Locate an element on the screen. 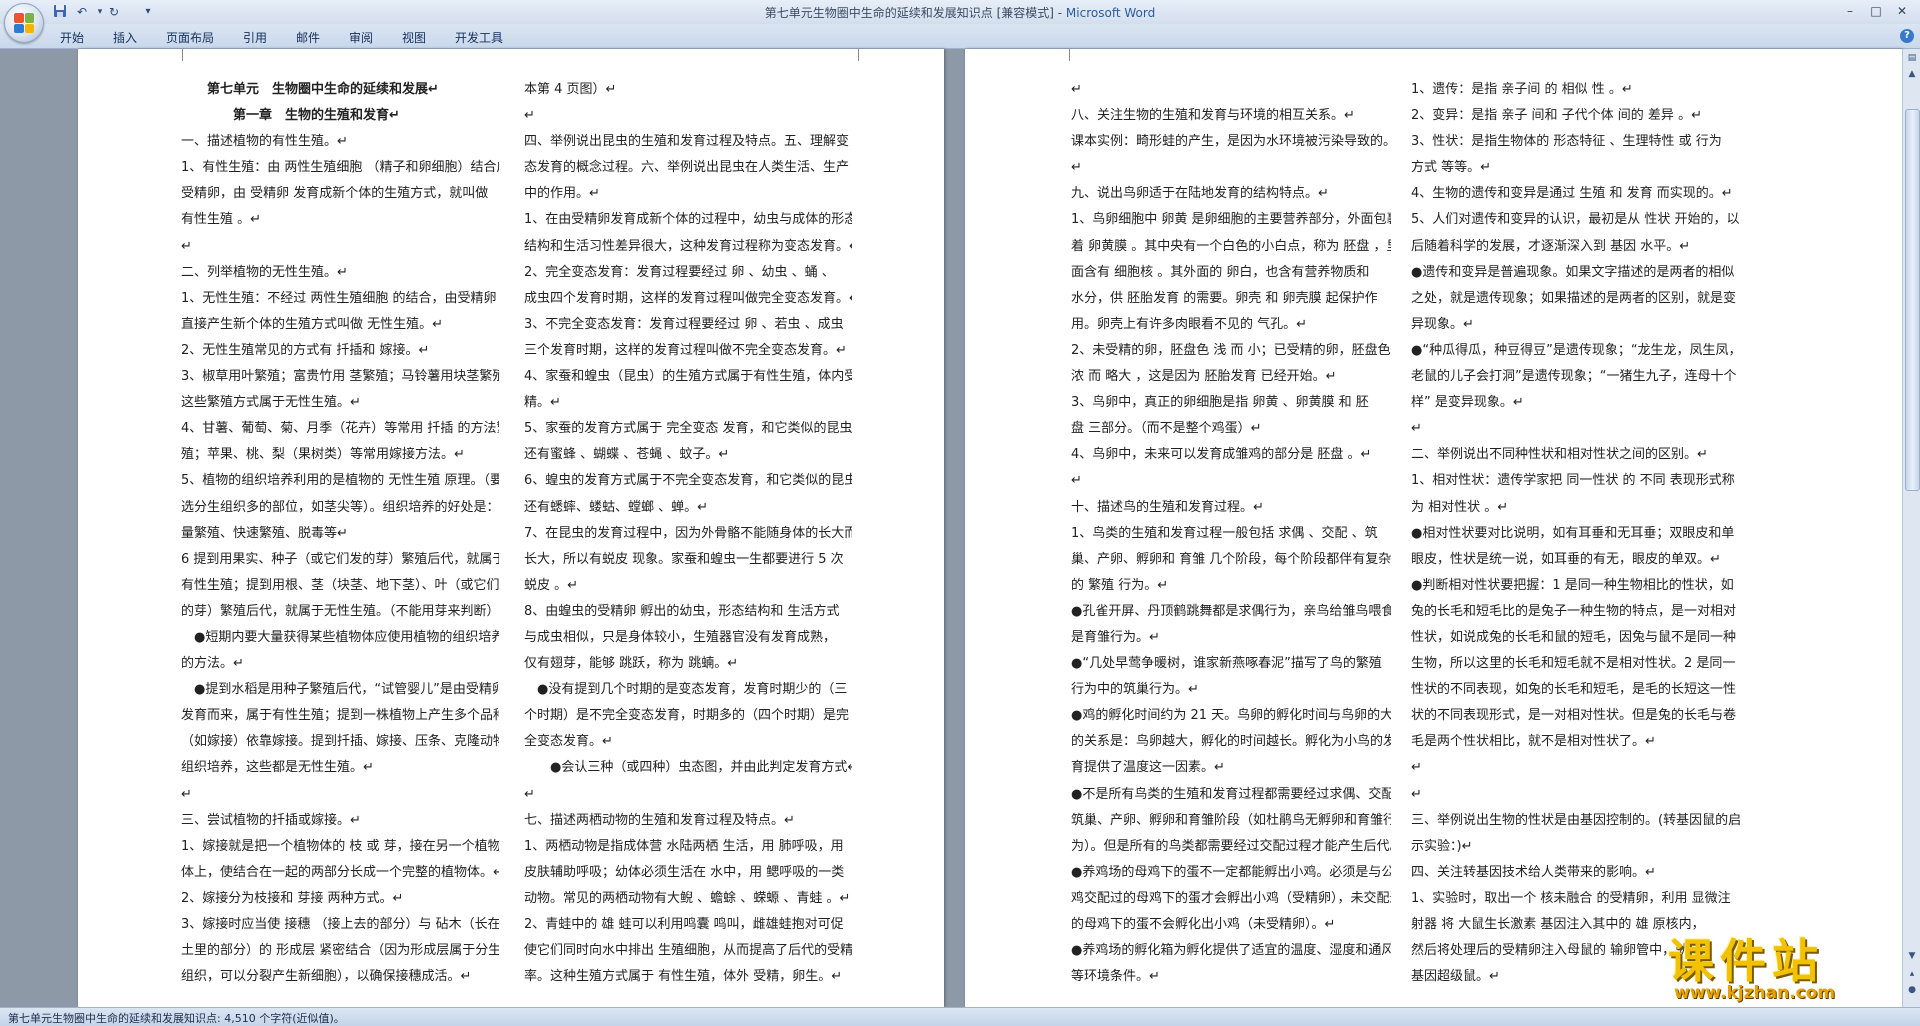 Image resolution: width=1920 pixels, height=1026 pixels. text-line: 1、相对性状：遗传学家把 同一性状 的 不同 表现形式称 is located at coordinates (1578, 481).